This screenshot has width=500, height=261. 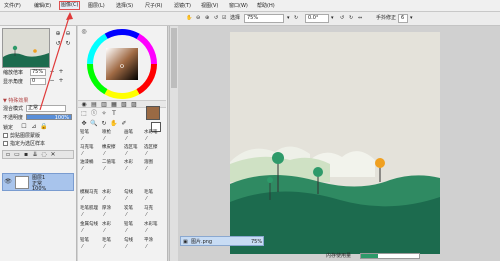 I want to click on nav-zoom-value: 75%, so click(x=38, y=72).